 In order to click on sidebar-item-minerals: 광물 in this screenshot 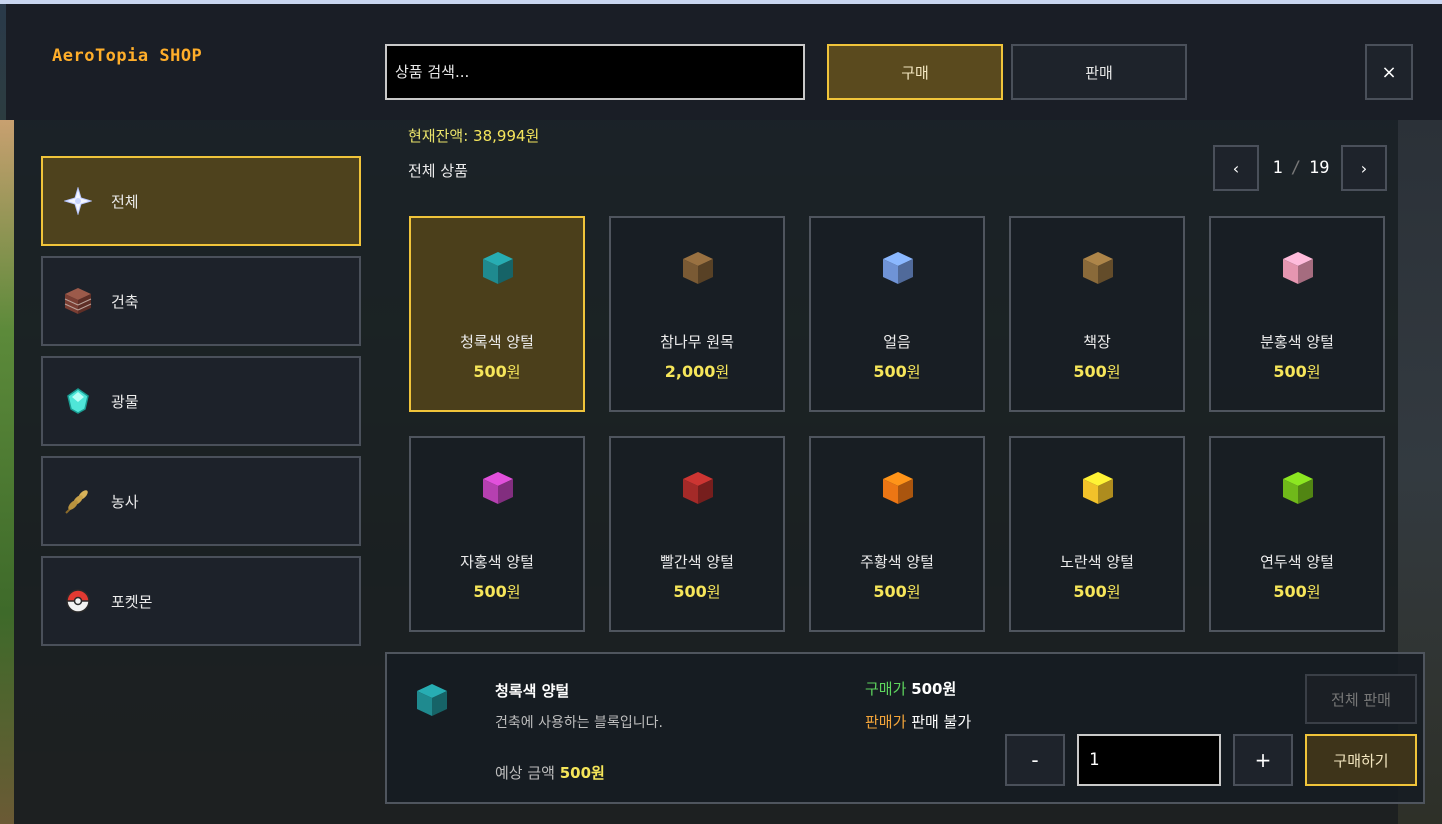, I will do `click(201, 401)`.